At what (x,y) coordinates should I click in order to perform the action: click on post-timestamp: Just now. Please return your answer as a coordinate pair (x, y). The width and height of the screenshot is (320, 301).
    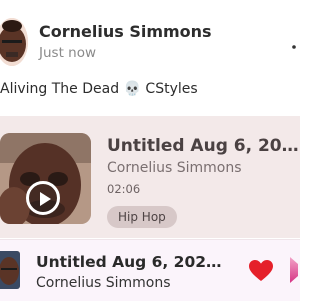
    Looking at the image, I should click on (68, 53).